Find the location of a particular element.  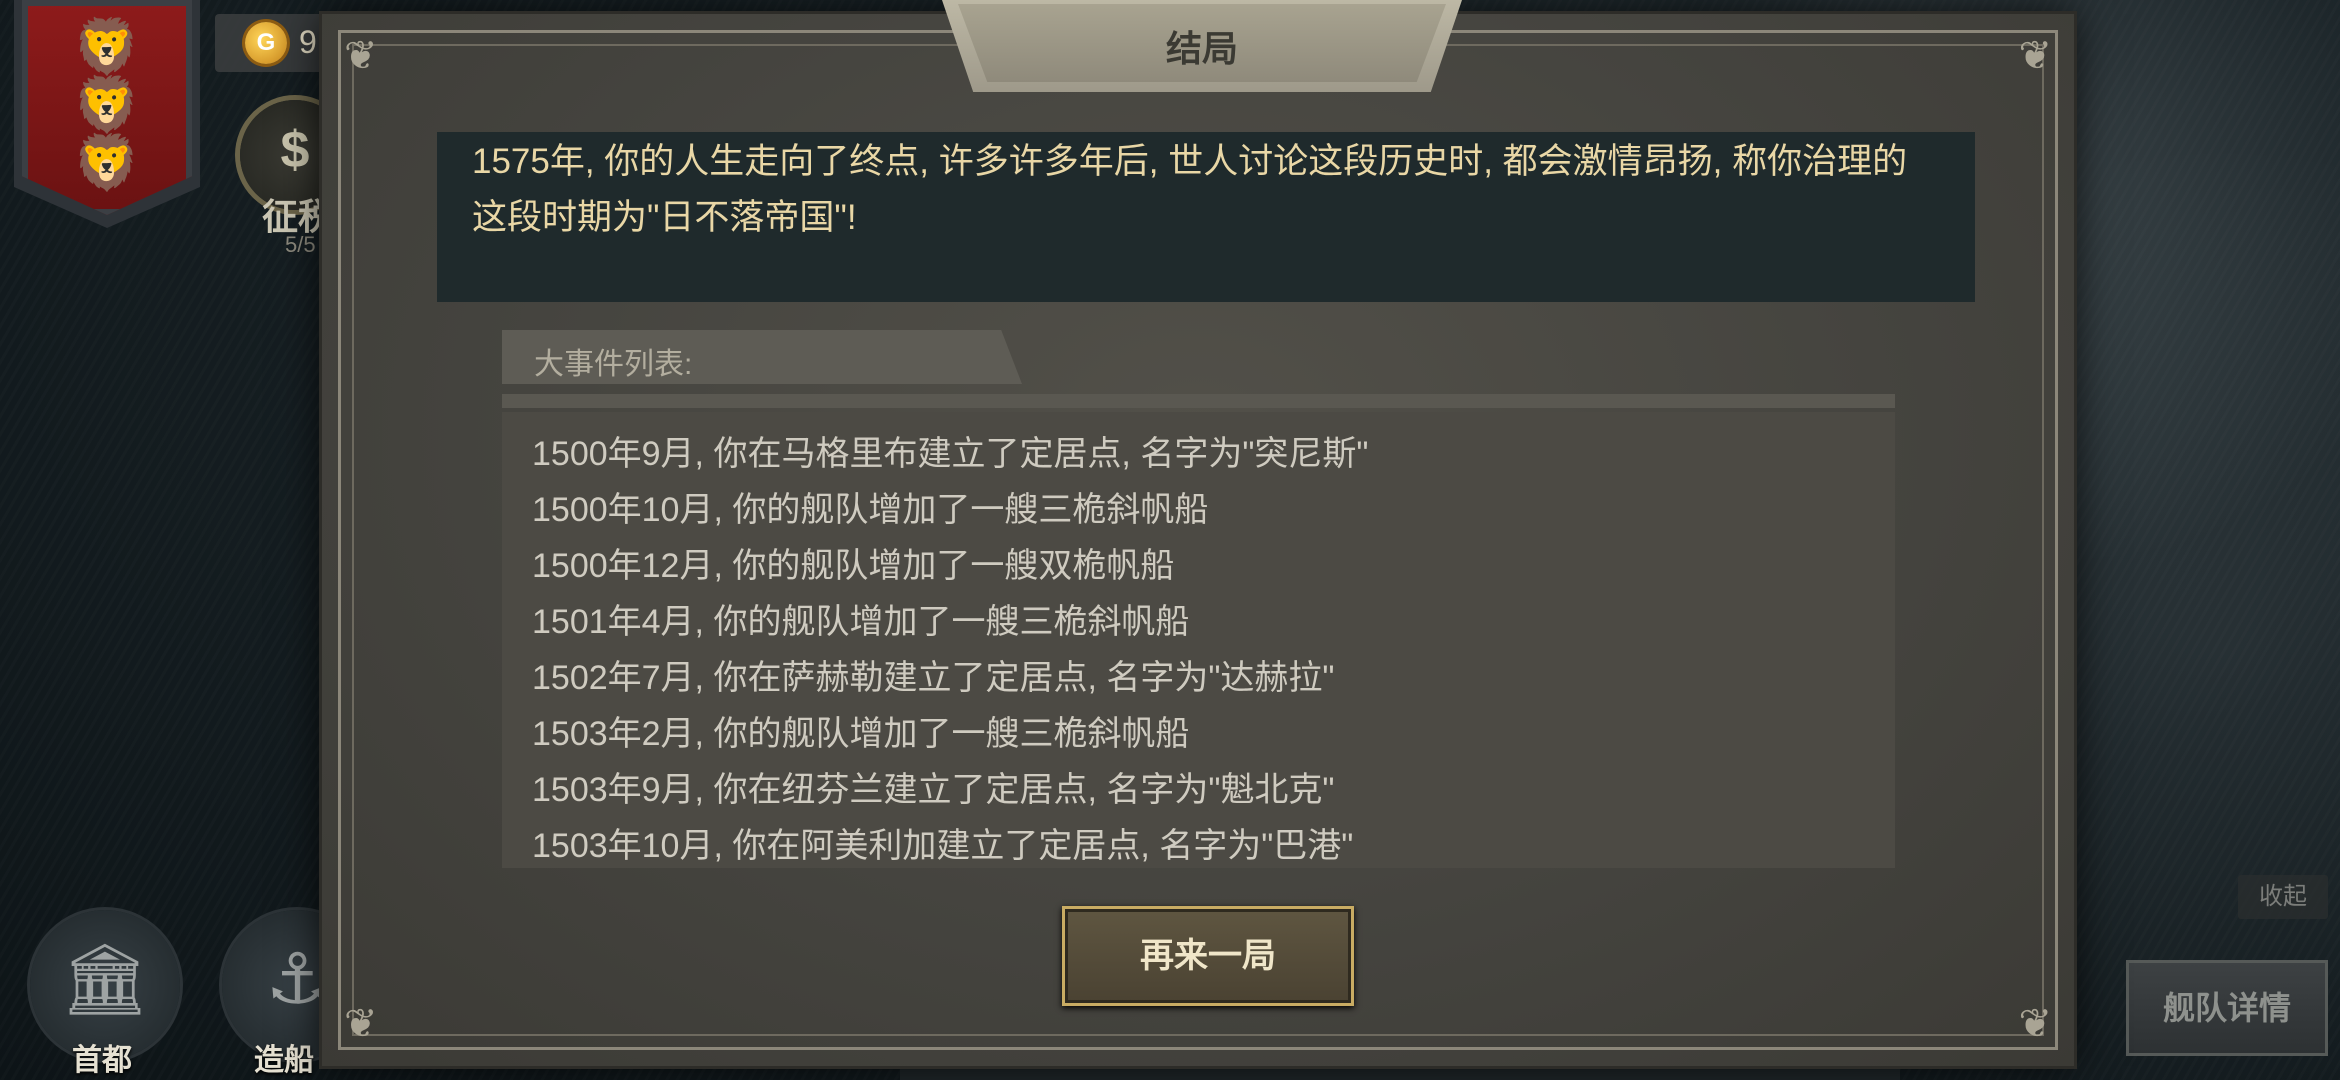

collapse-button: 收起 is located at coordinates (2283, 897).